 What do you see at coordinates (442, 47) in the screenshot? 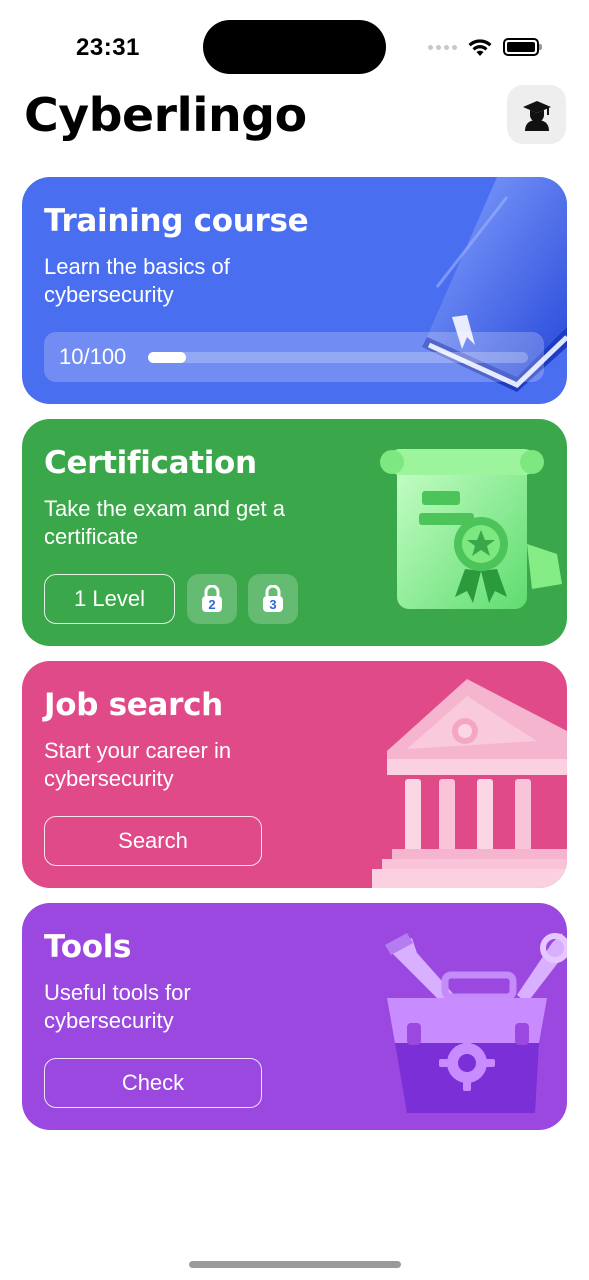
I see `cellular-signal-icon` at bounding box center [442, 47].